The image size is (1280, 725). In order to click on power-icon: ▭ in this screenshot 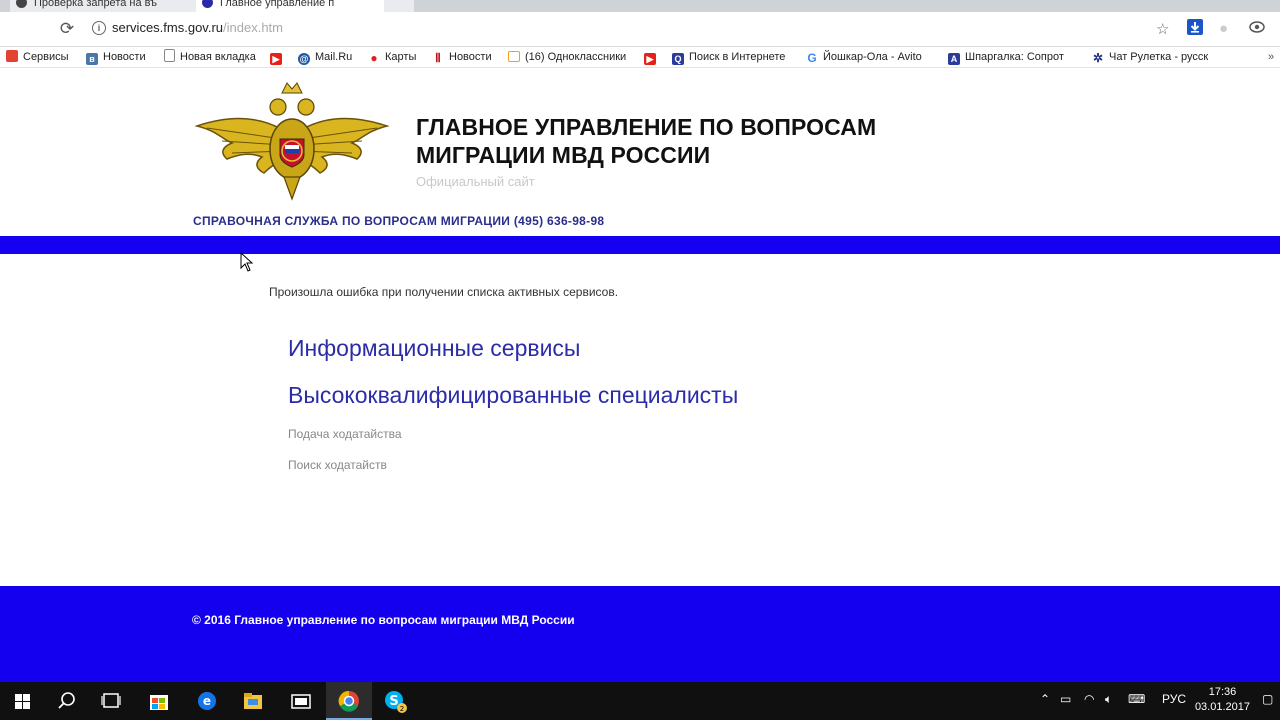, I will do `click(1065, 699)`.